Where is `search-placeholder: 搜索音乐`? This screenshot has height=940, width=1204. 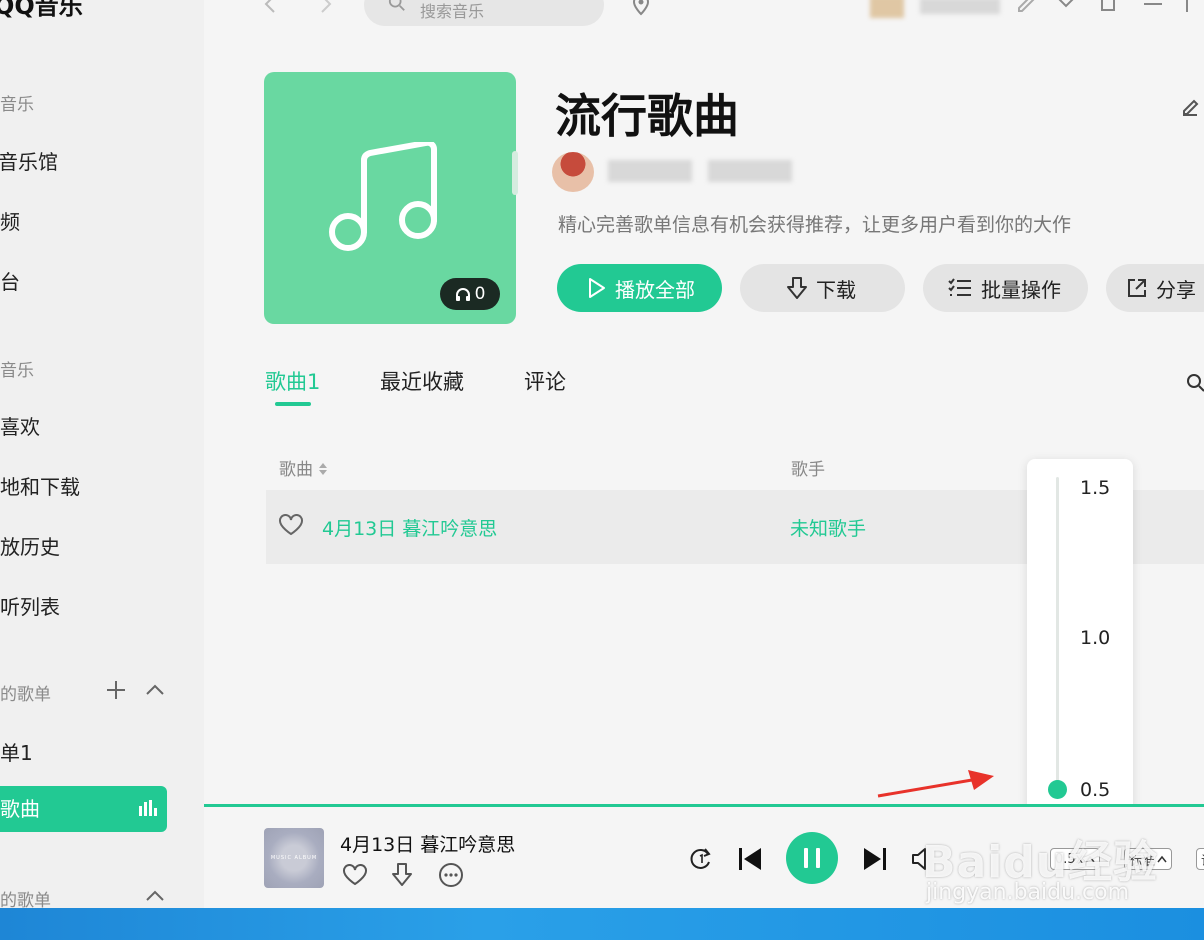
search-placeholder: 搜索音乐 is located at coordinates (452, 11).